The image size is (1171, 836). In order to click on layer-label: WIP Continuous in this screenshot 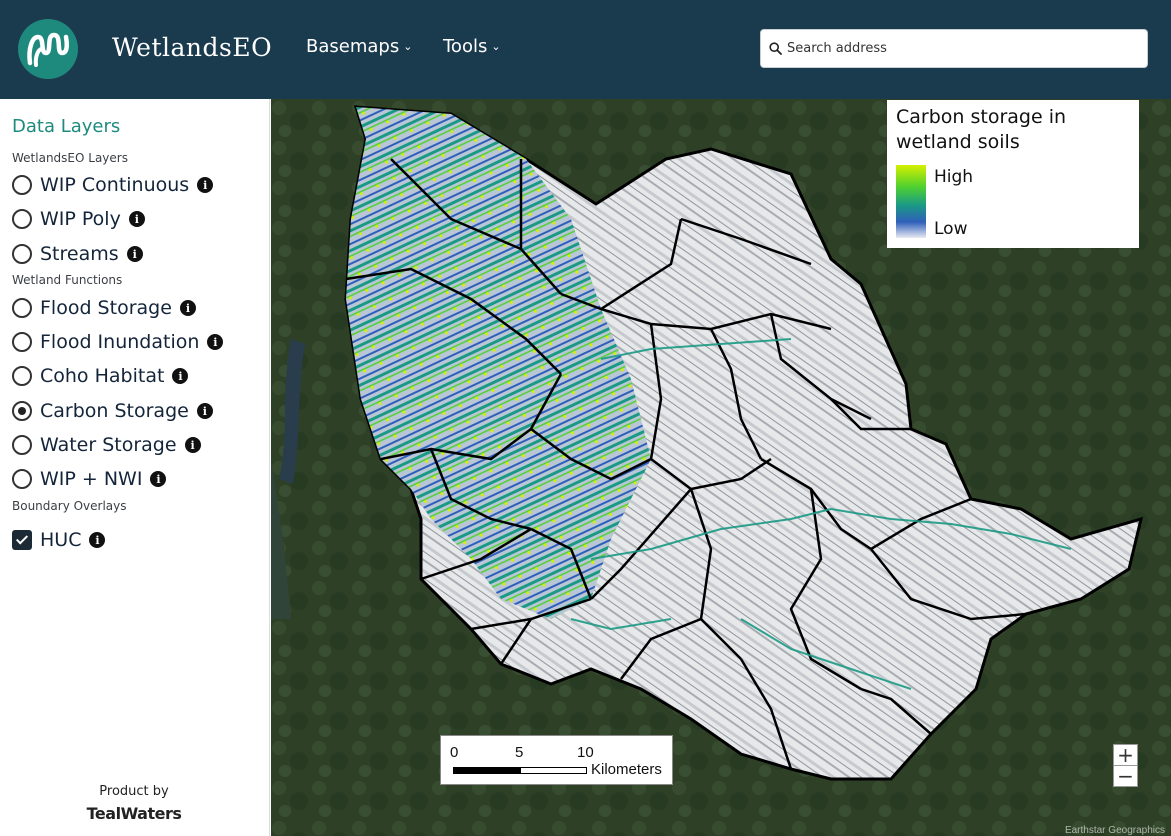, I will do `click(115, 185)`.